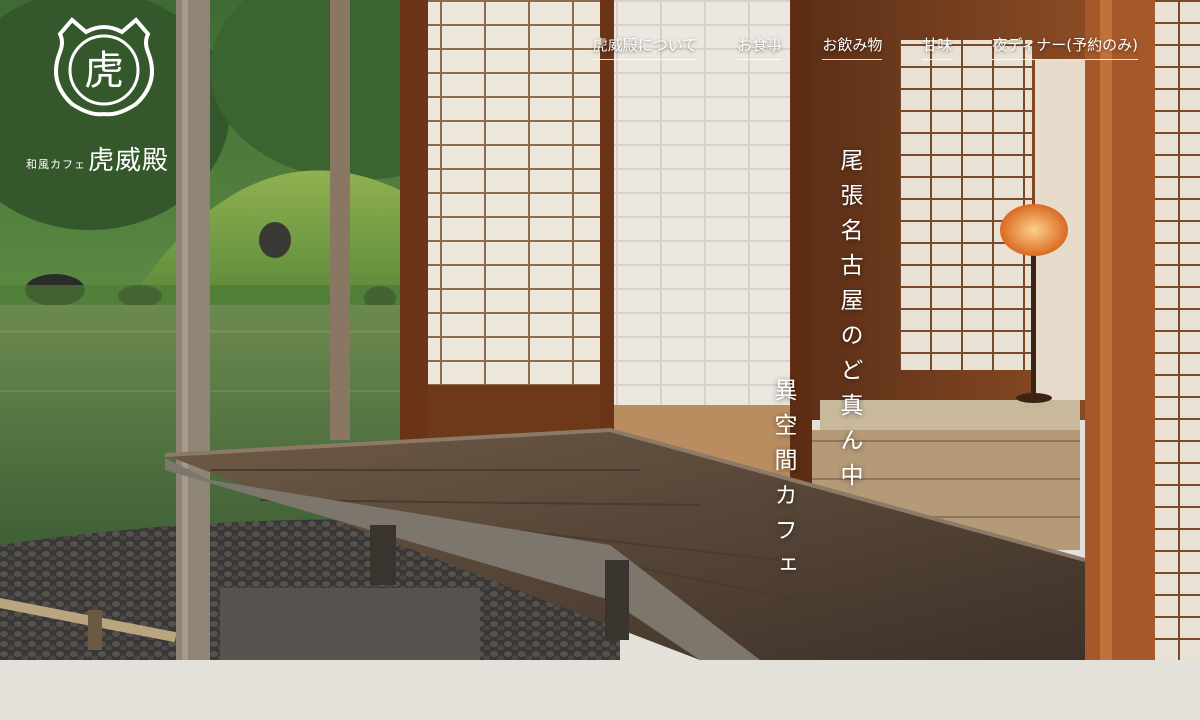 This screenshot has width=1200, height=720. I want to click on hero-tagline-line1: 尾張名古屋のど真ん中, so click(849, 323).